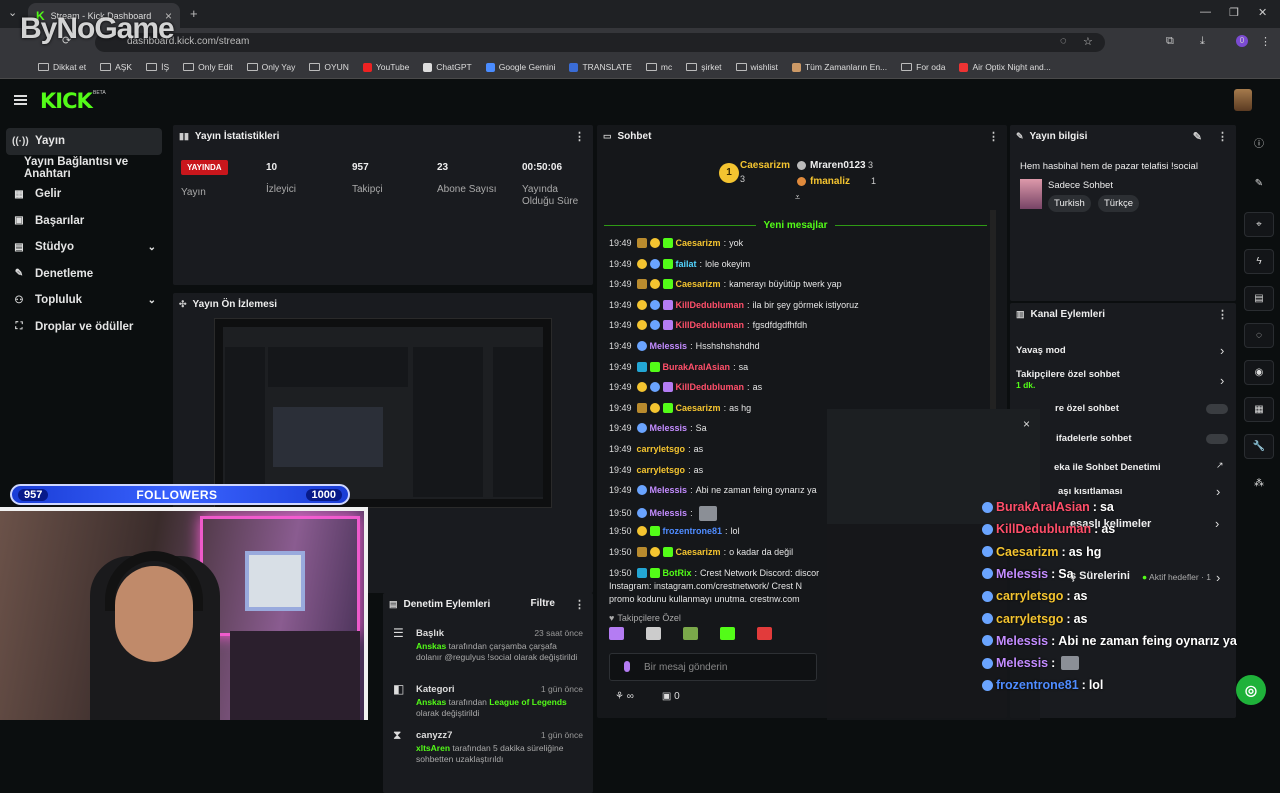 The width and height of the screenshot is (1280, 793). I want to click on action-emote-only: ifadelerle sohbet, so click(1094, 438).